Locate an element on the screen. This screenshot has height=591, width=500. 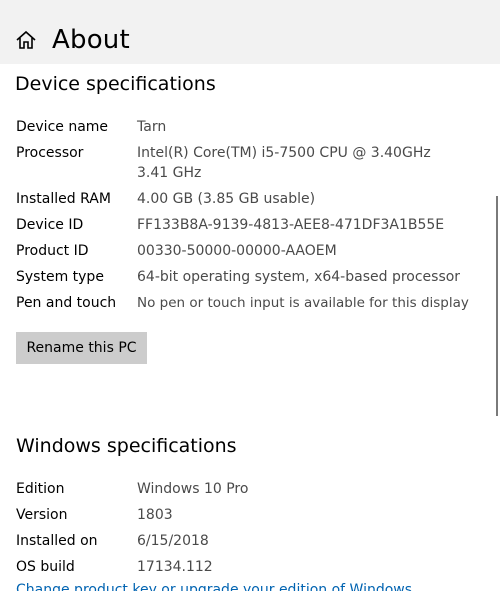
device-specifications-title: Device specifications is located at coordinates (115, 84).